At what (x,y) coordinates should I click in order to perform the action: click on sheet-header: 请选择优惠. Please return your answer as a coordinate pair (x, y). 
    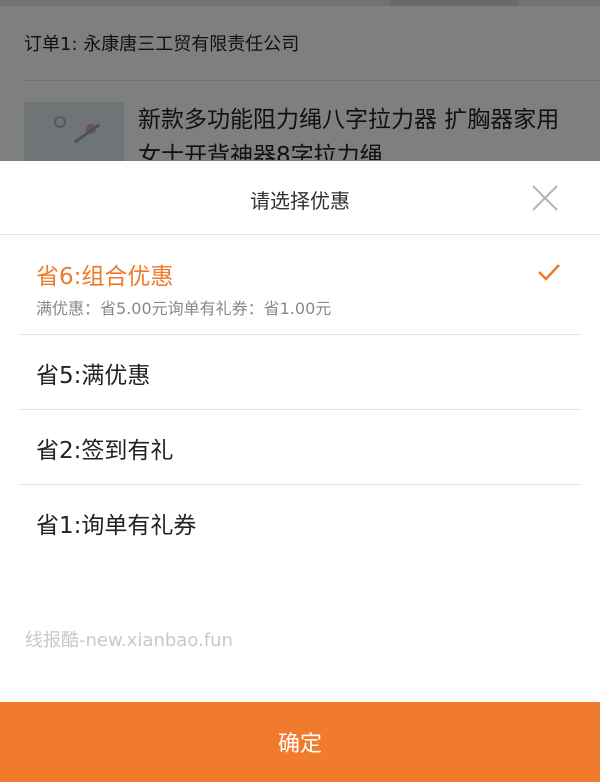
    Looking at the image, I should click on (300, 198).